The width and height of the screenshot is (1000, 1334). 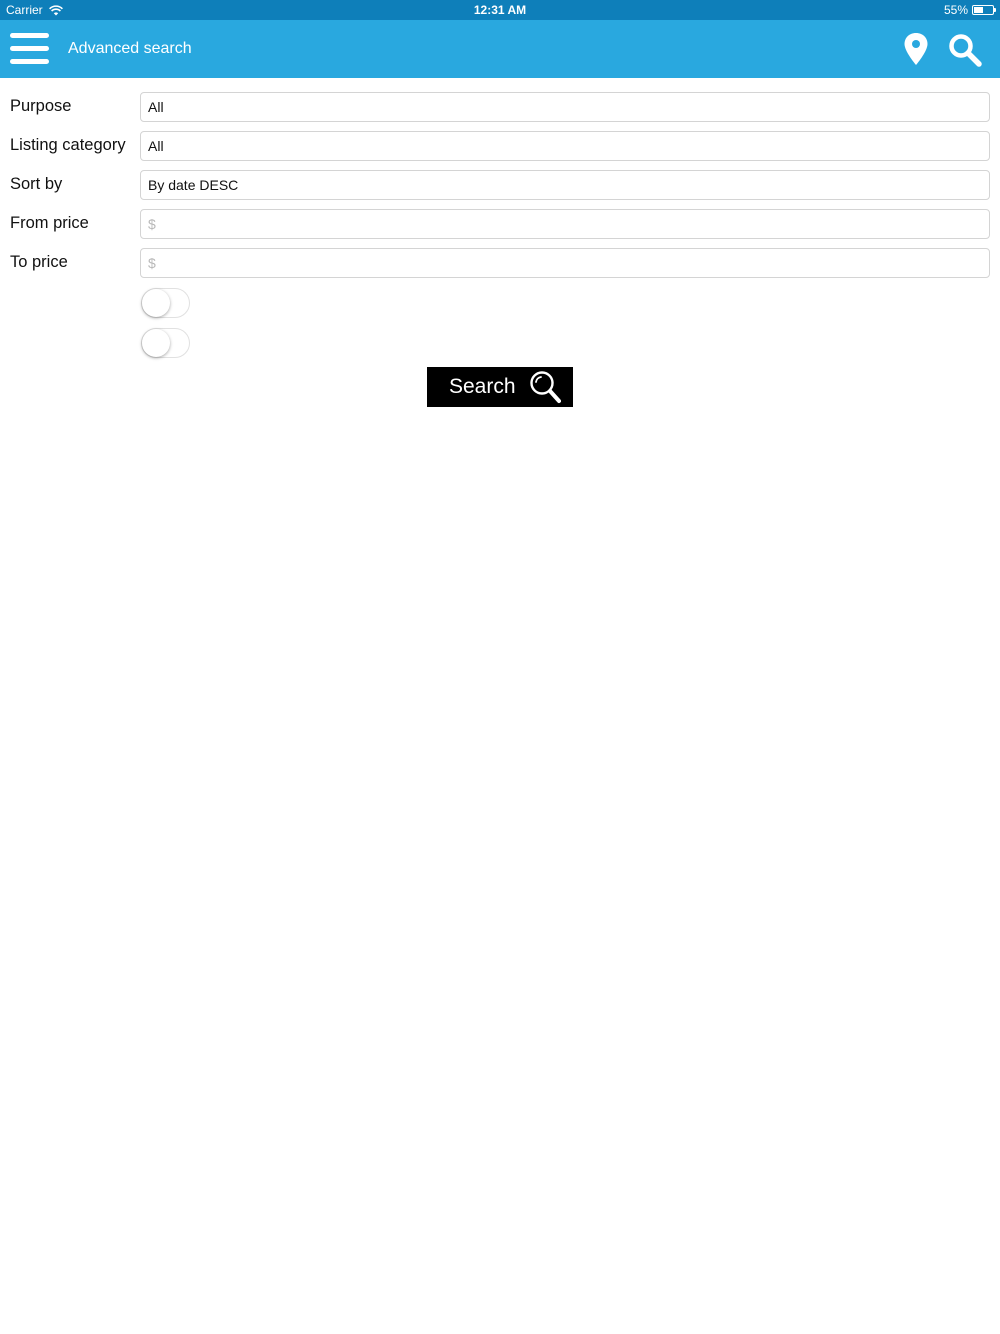 I want to click on nav-bar: Advanced search, so click(x=500, y=49).